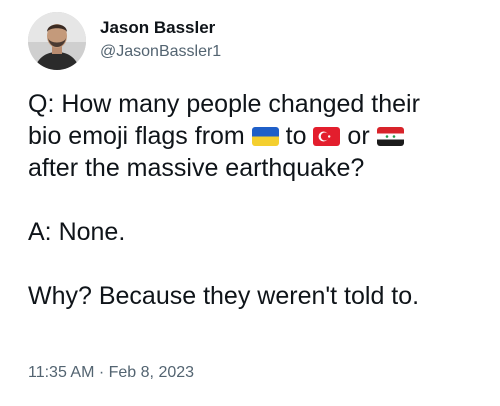  What do you see at coordinates (224, 104) in the screenshot?
I see `question-line-1: Q: How many people changed their` at bounding box center [224, 104].